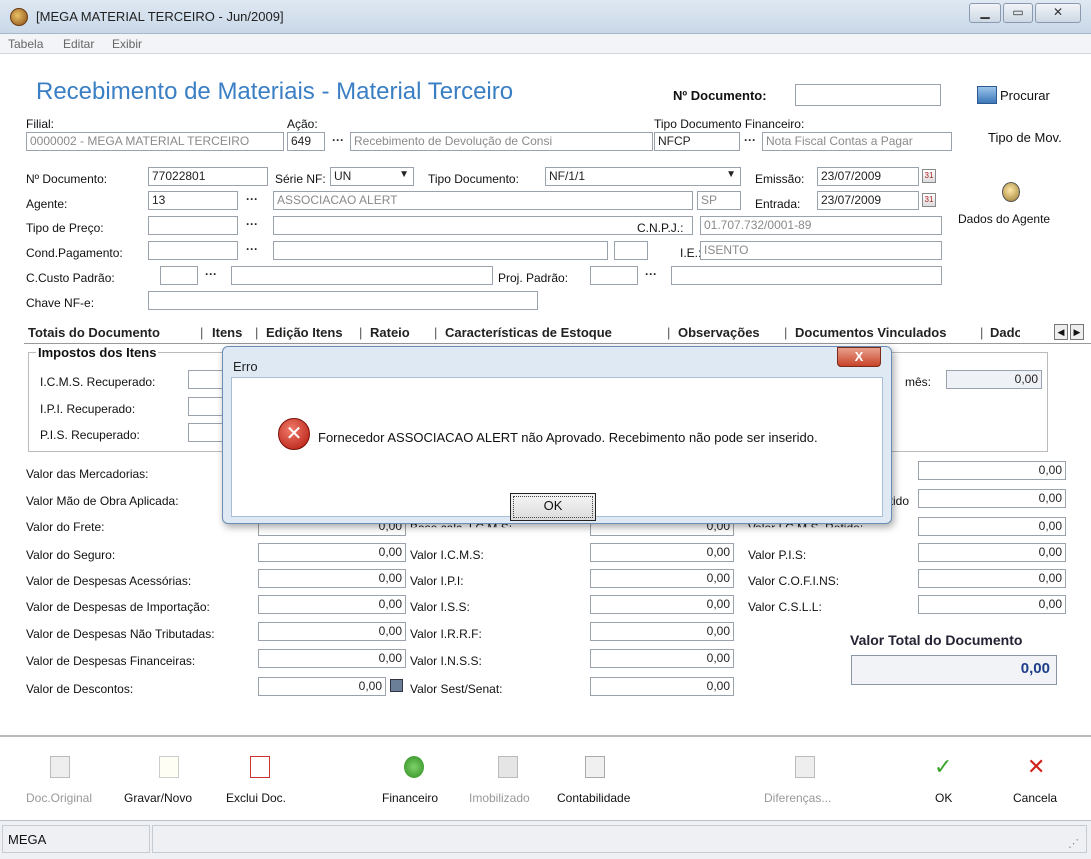 The image size is (1091, 859). I want to click on acao-code-field: 649, so click(306, 141).